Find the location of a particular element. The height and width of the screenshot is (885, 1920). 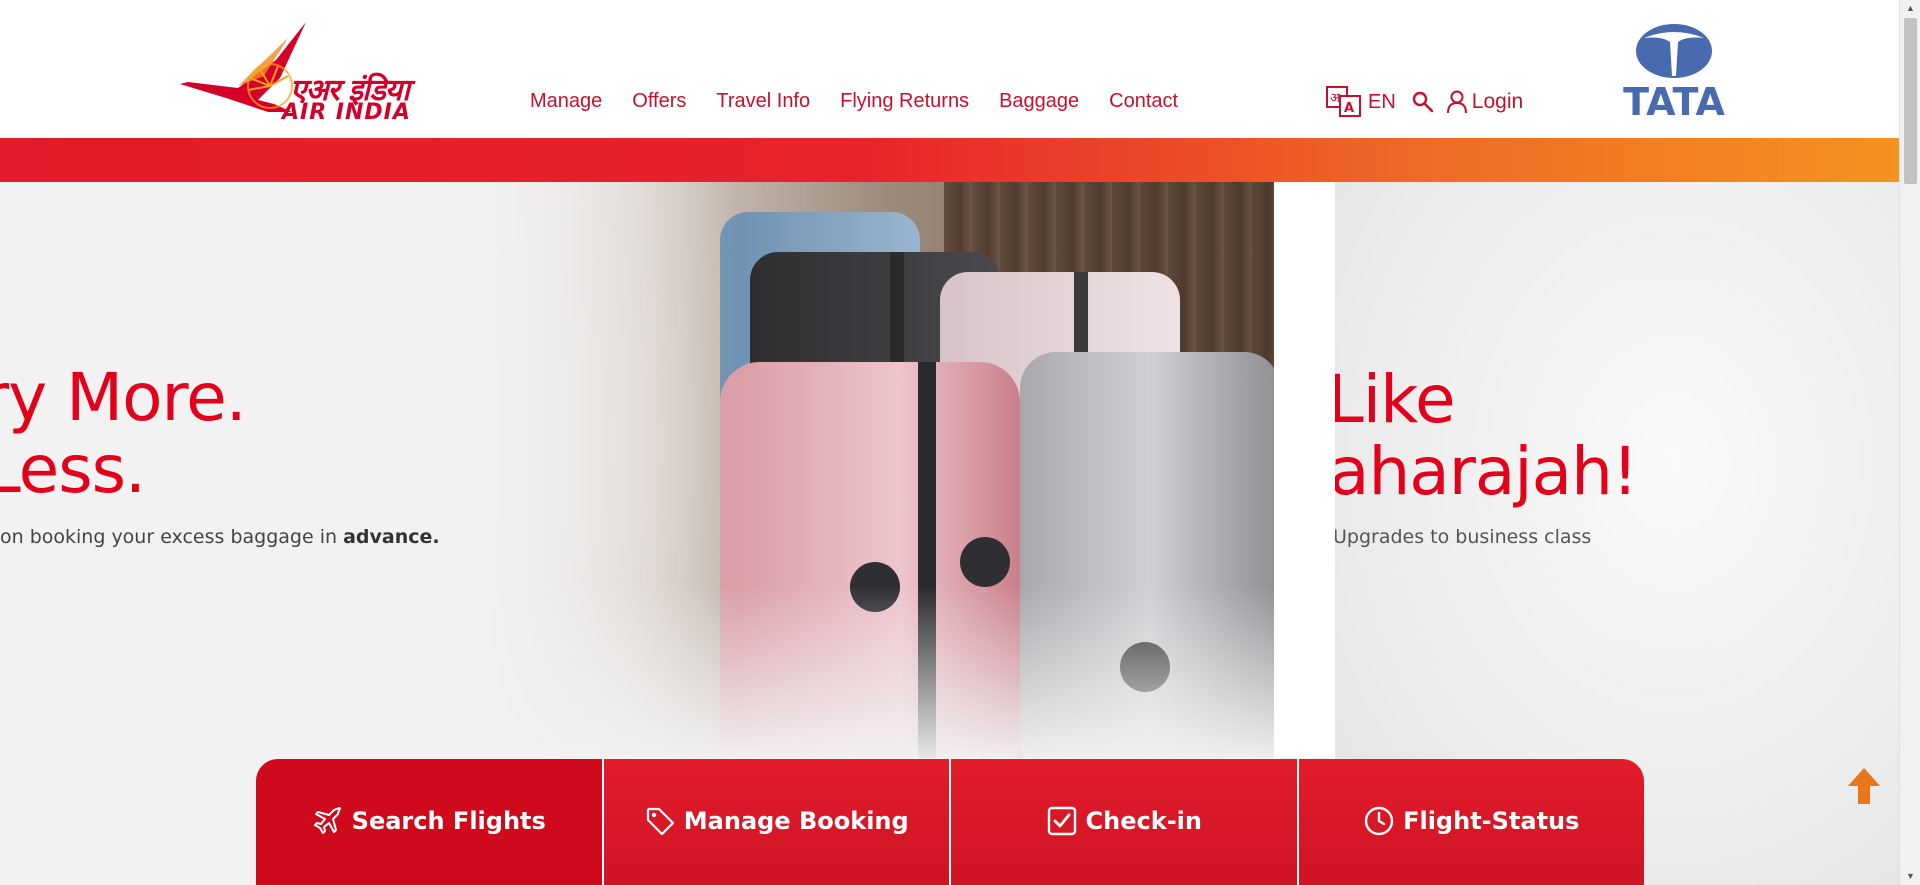

brand-gradient-band is located at coordinates (949, 160).